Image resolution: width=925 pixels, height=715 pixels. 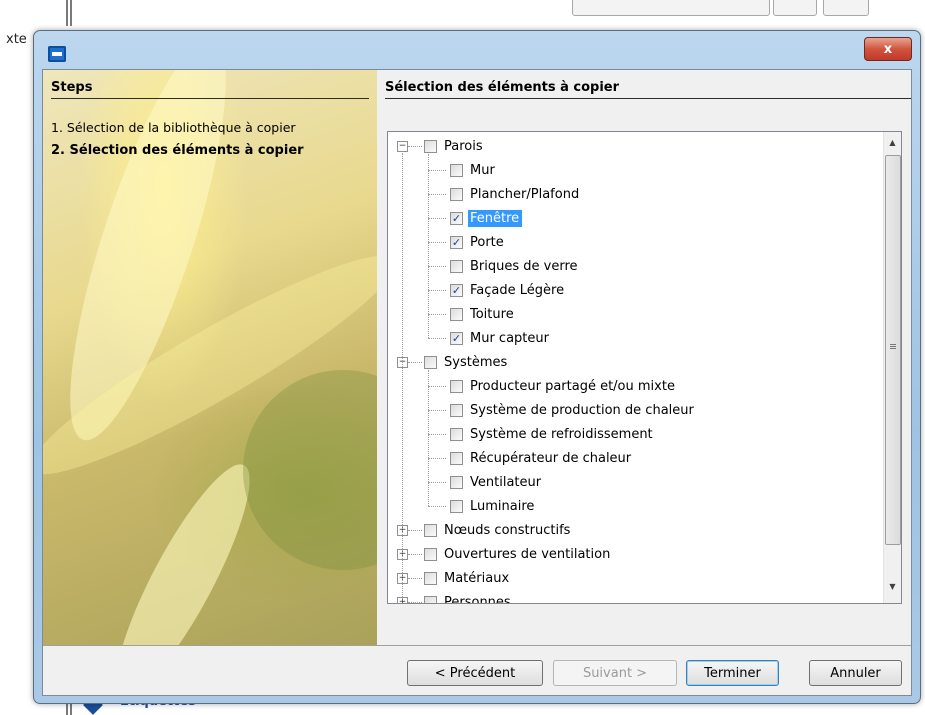 What do you see at coordinates (475, 673) in the screenshot?
I see `previous-button: < Précédent` at bounding box center [475, 673].